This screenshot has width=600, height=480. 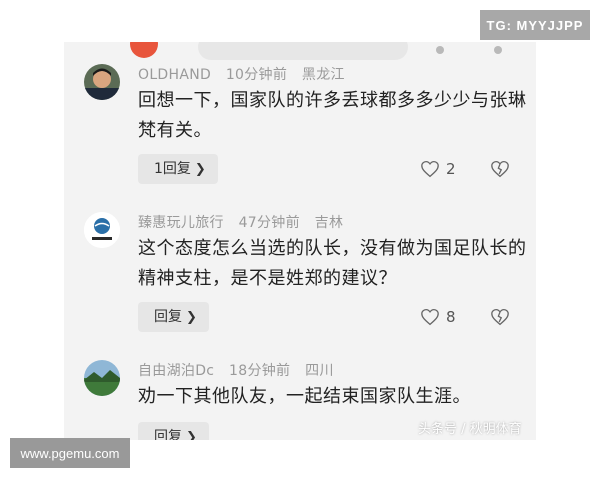 I want to click on top-bar-fragment, so click(x=300, y=51).